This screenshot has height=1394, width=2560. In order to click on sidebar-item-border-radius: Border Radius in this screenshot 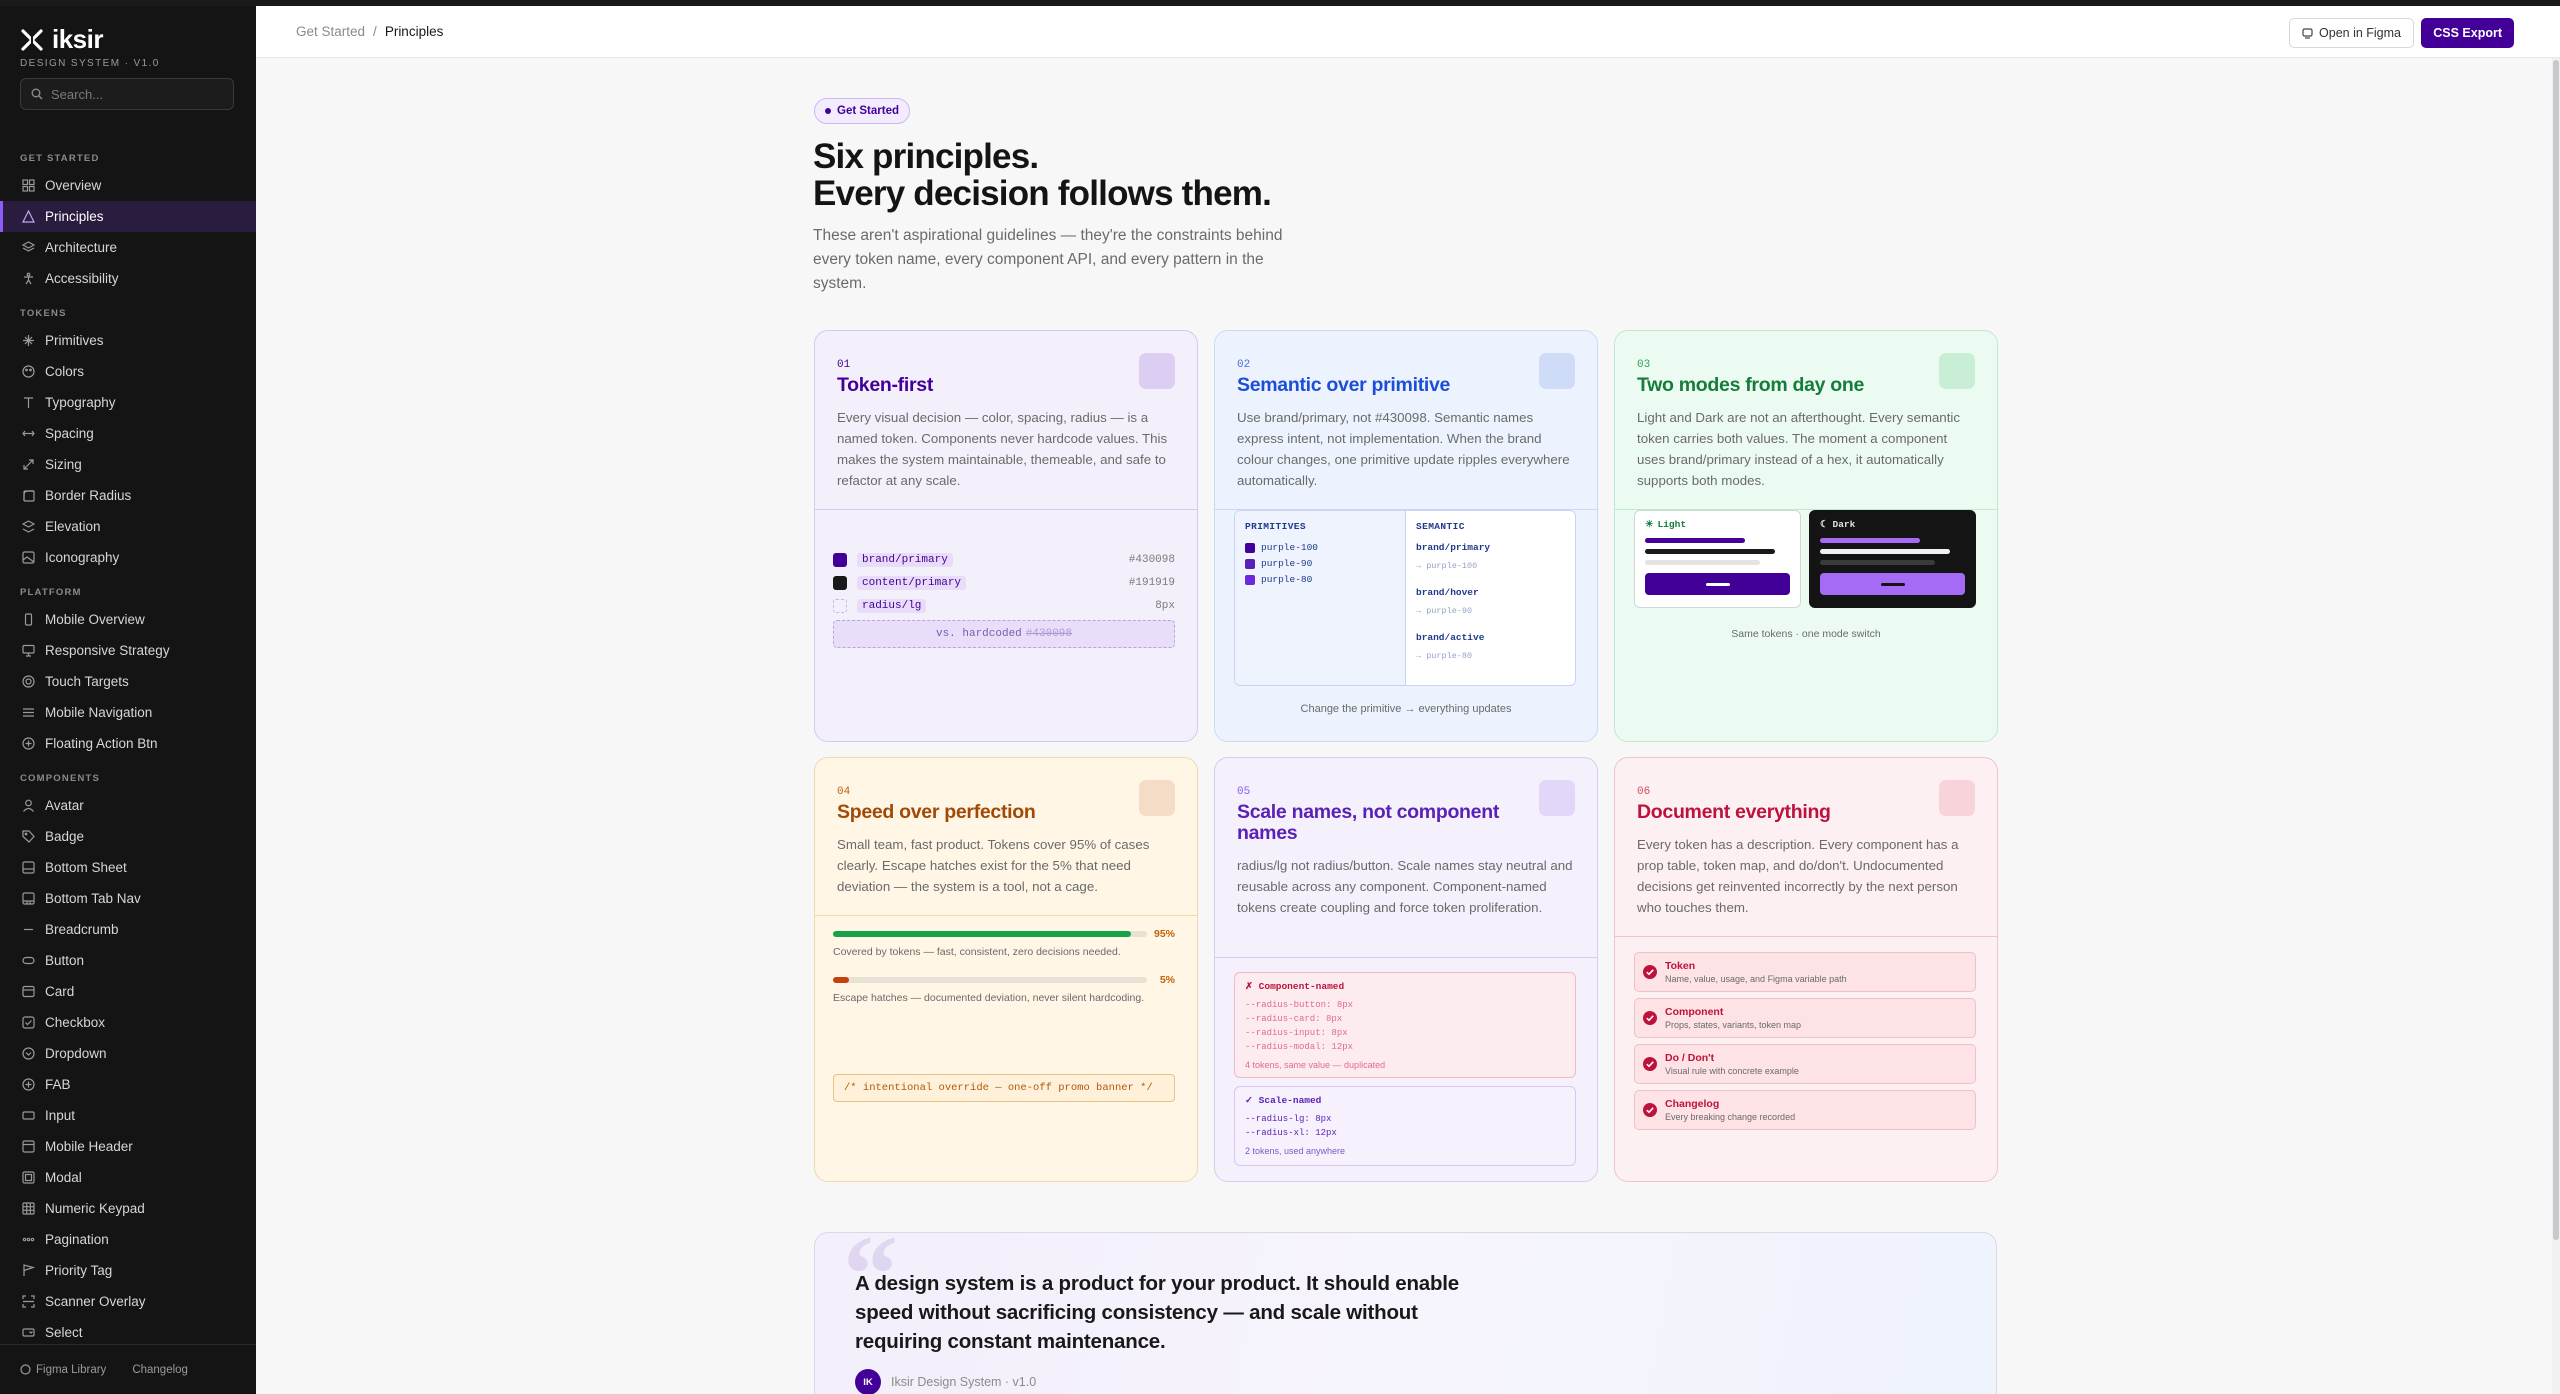, I will do `click(128, 495)`.